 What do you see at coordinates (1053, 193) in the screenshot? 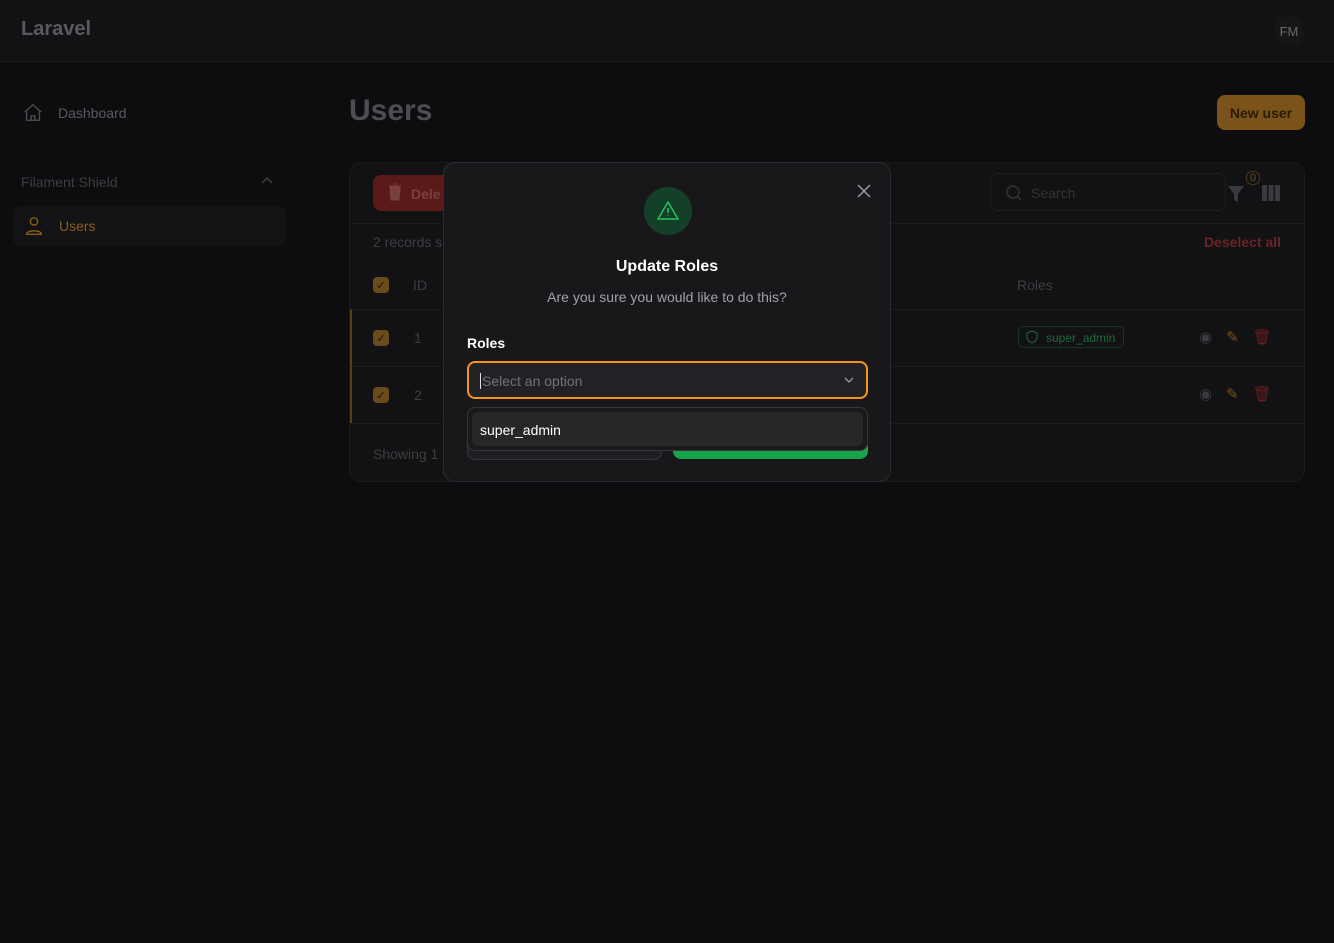
I see `search-placeholder: Search` at bounding box center [1053, 193].